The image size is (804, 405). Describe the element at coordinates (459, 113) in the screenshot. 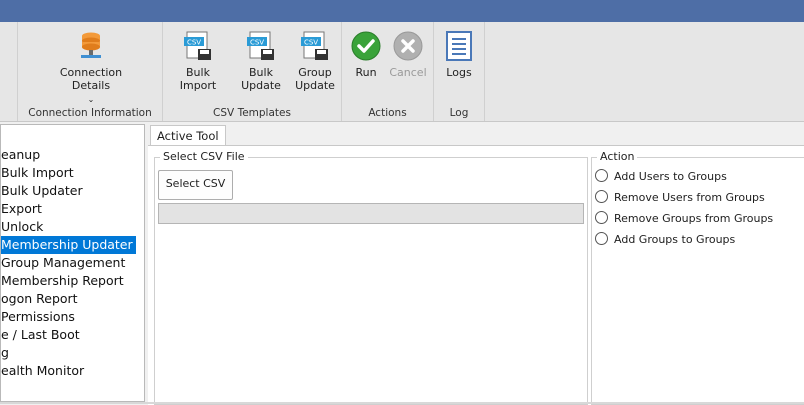

I see `ribbon-group-label-log: Log` at that location.